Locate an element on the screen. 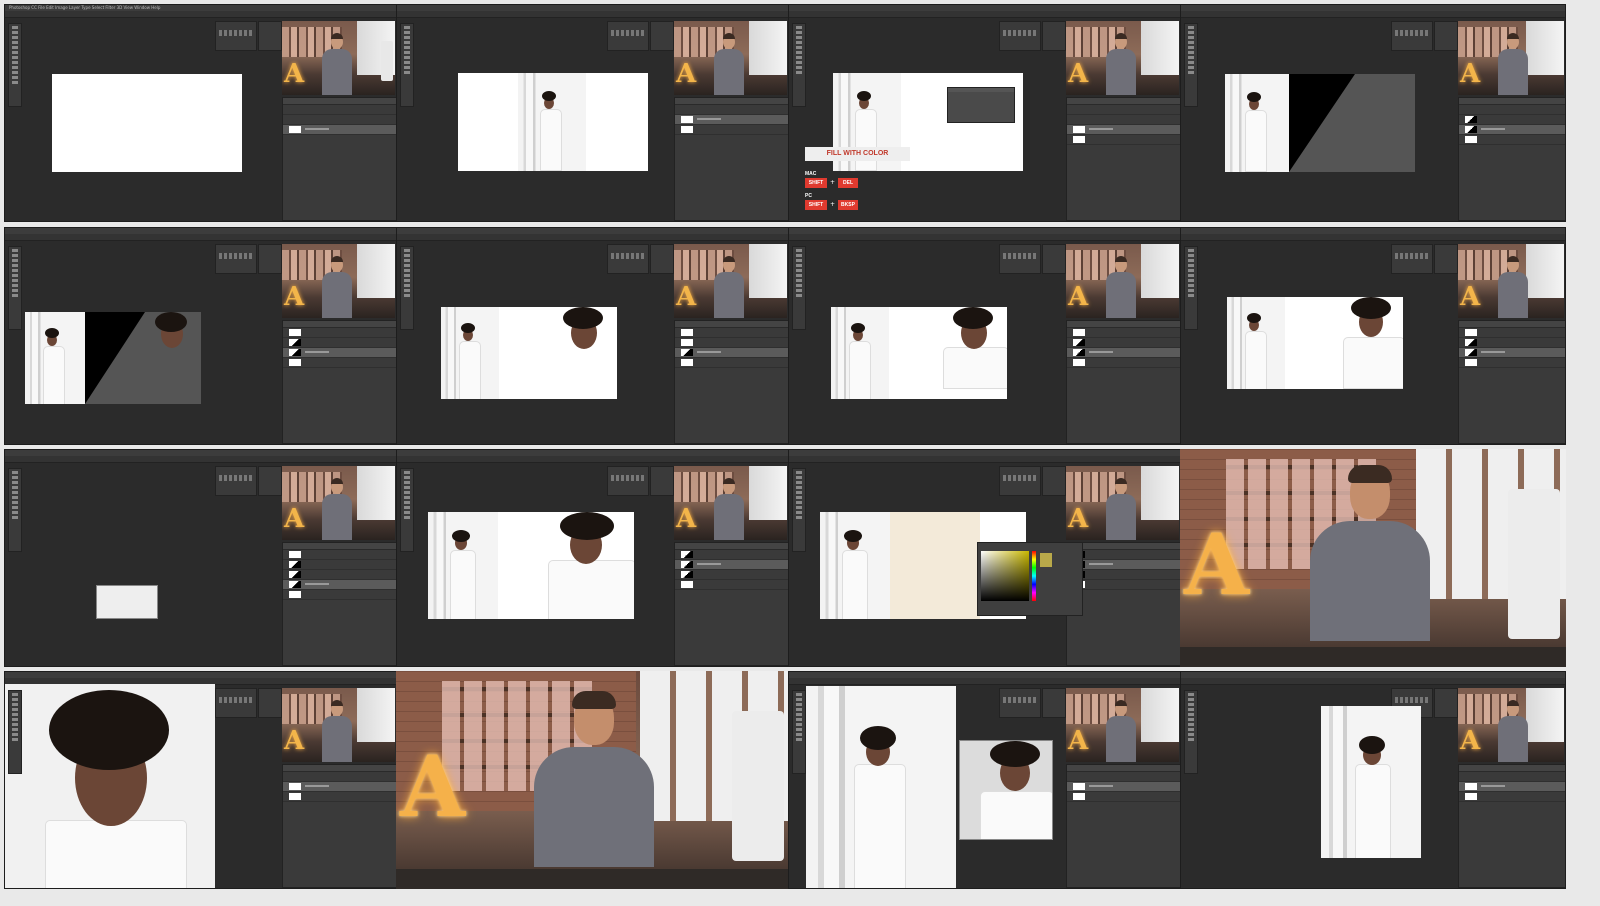  black-triangle-shape is located at coordinates (1322, 123).